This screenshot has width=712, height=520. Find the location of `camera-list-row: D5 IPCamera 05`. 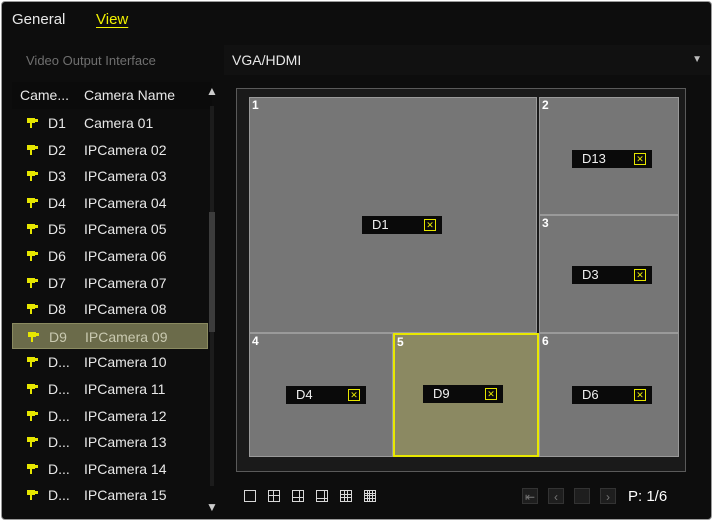

camera-list-row: D5 IPCamera 05 is located at coordinates (112, 229).